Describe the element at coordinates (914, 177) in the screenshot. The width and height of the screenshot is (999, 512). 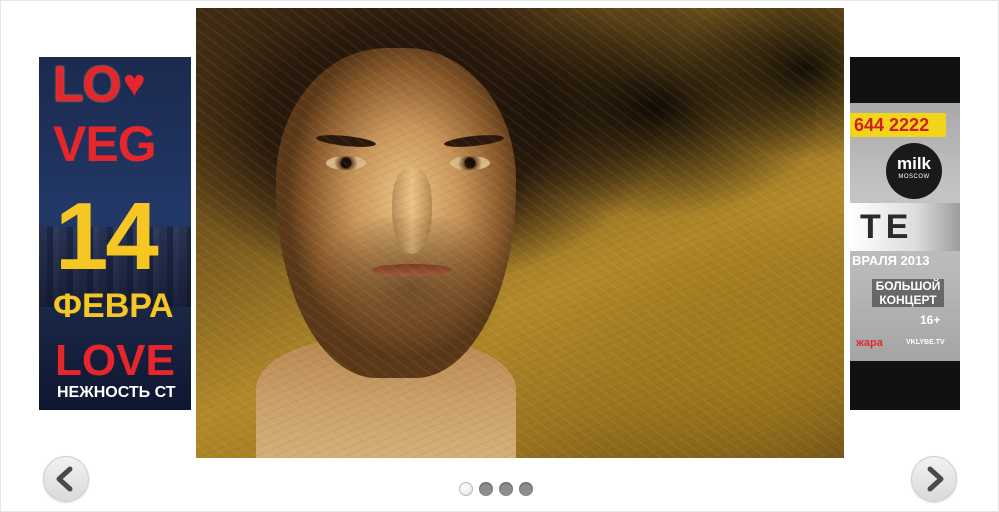
I see `logo-sub: MOSCOW` at that location.